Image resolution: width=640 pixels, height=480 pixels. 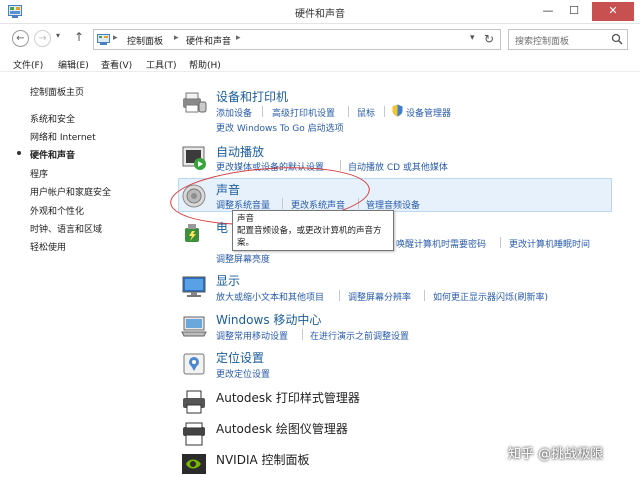 What do you see at coordinates (194, 326) in the screenshot?
I see `mobility-center-icon` at bounding box center [194, 326].